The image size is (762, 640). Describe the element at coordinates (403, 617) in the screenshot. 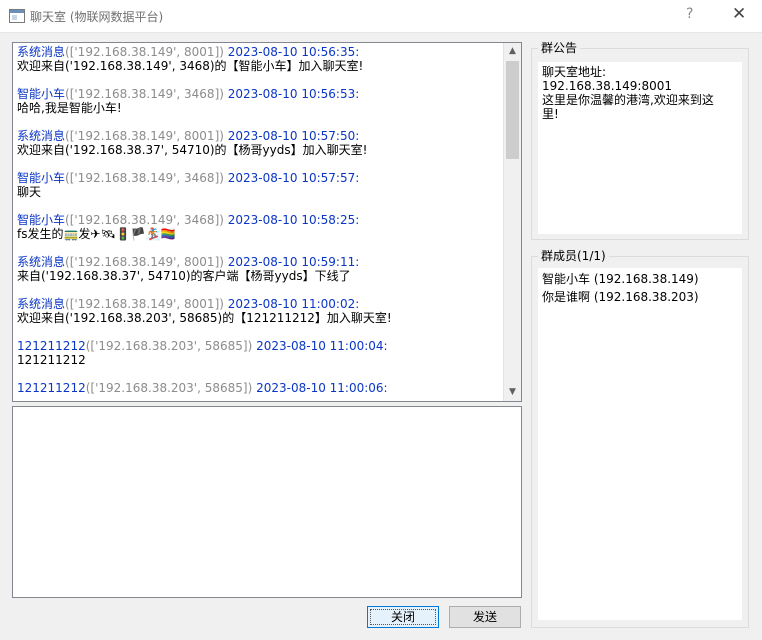

I see `close-button: 关闭` at that location.